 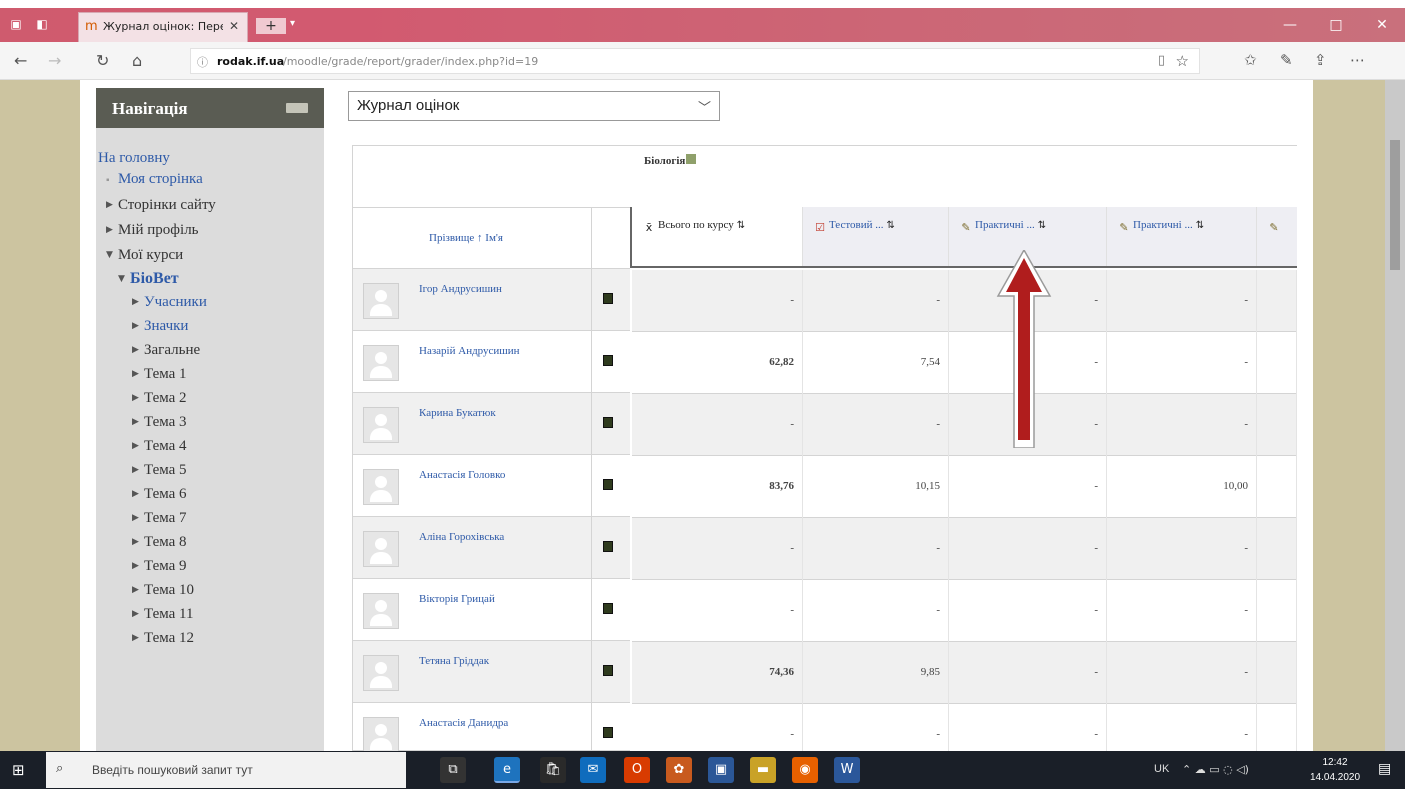 I want to click on minimize-button: —, so click(x=1290, y=25).